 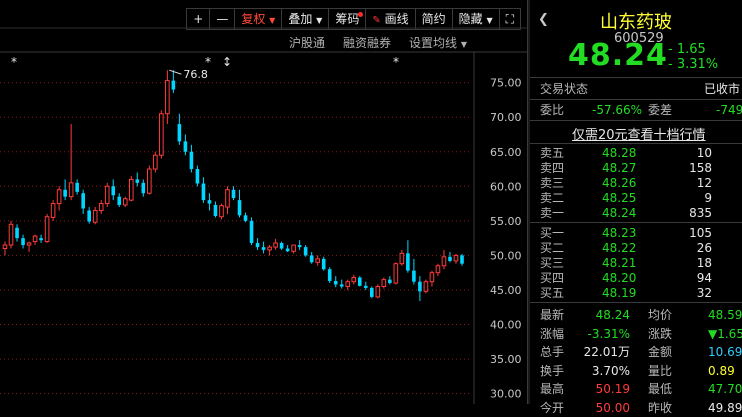 What do you see at coordinates (721, 370) in the screenshot?
I see `stat-value: 0.89` at bounding box center [721, 370].